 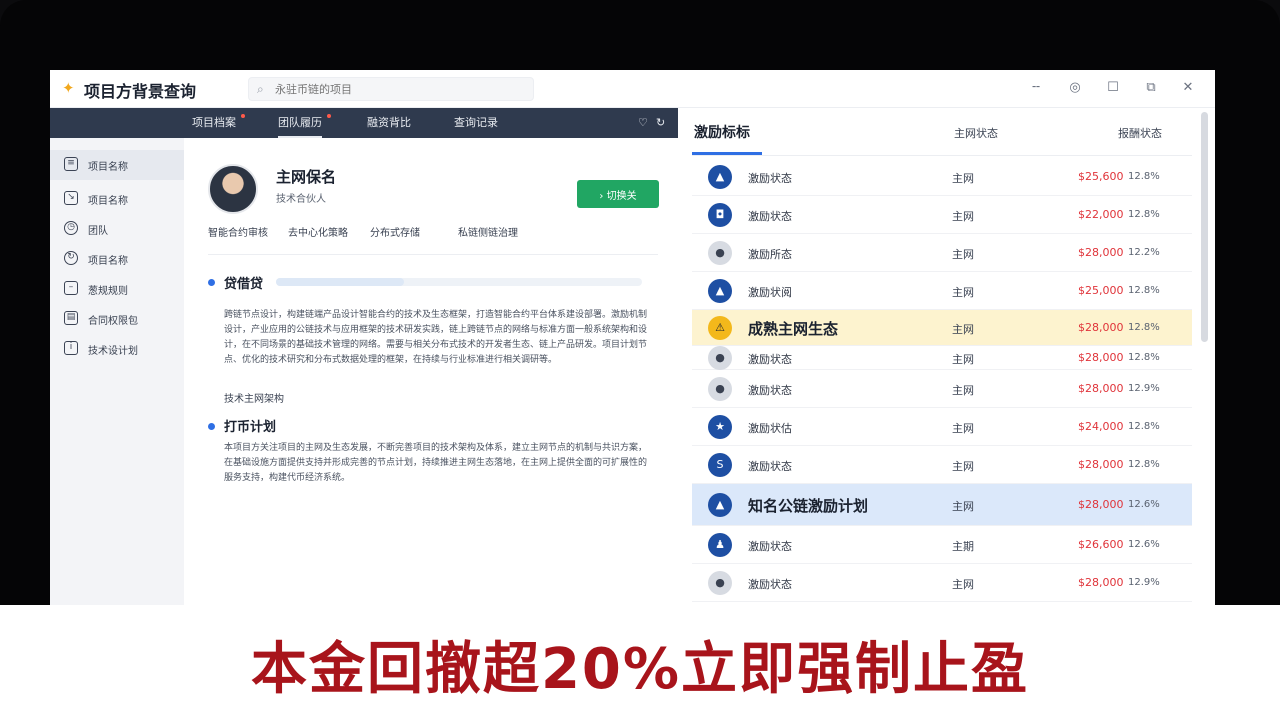 I want to click on stat-item: 去中心化策略, so click(x=318, y=233).